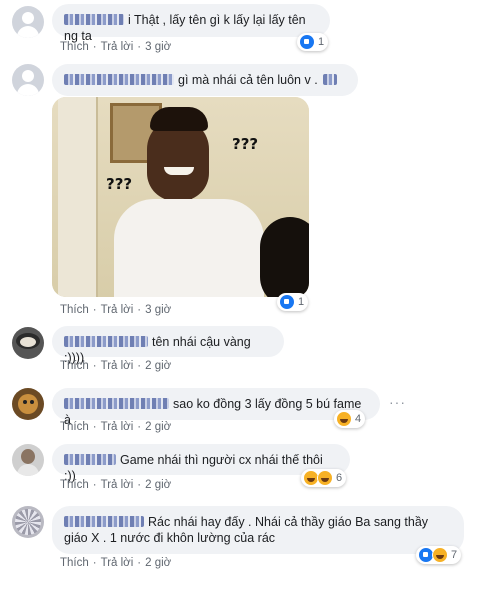 This screenshot has width=481, height=589. Describe the element at coordinates (216, 407) in the screenshot. I see `comment-bubble: sao ko đồng 3 lấy đồng 5 bú fame à` at that location.